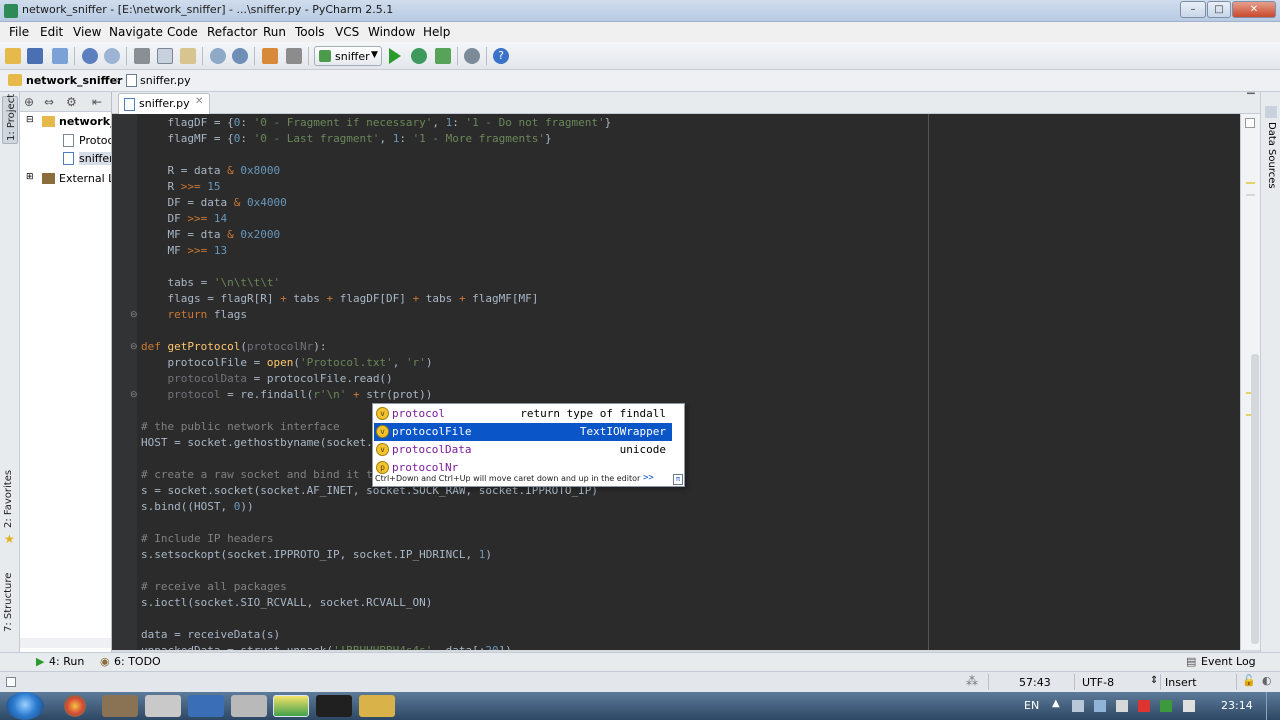 This screenshot has width=1280, height=720. What do you see at coordinates (648, 478) in the screenshot?
I see `completion-more-link: >>` at bounding box center [648, 478].